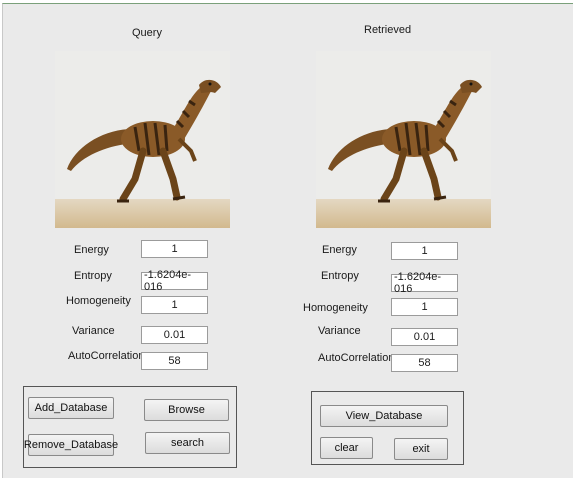 The image size is (574, 480). I want to click on retrieved-variance-field: 0.01, so click(424, 337).